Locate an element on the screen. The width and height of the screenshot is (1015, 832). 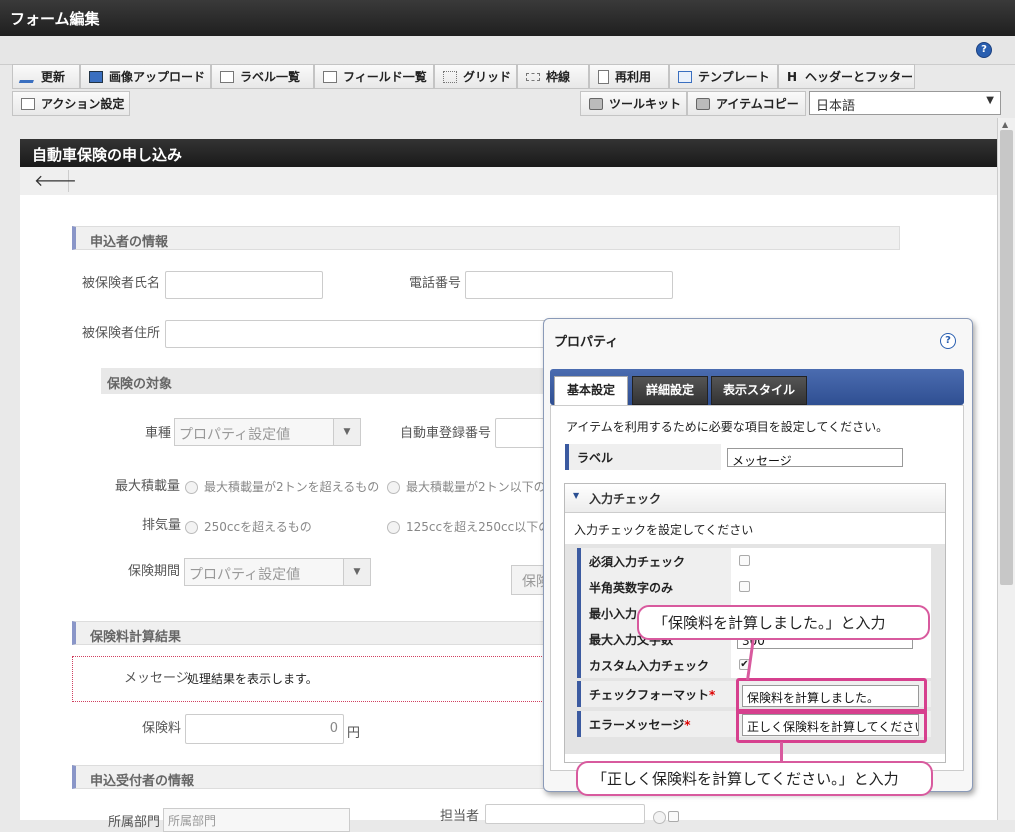
message-label: メッセージ is located at coordinates (156, 678).